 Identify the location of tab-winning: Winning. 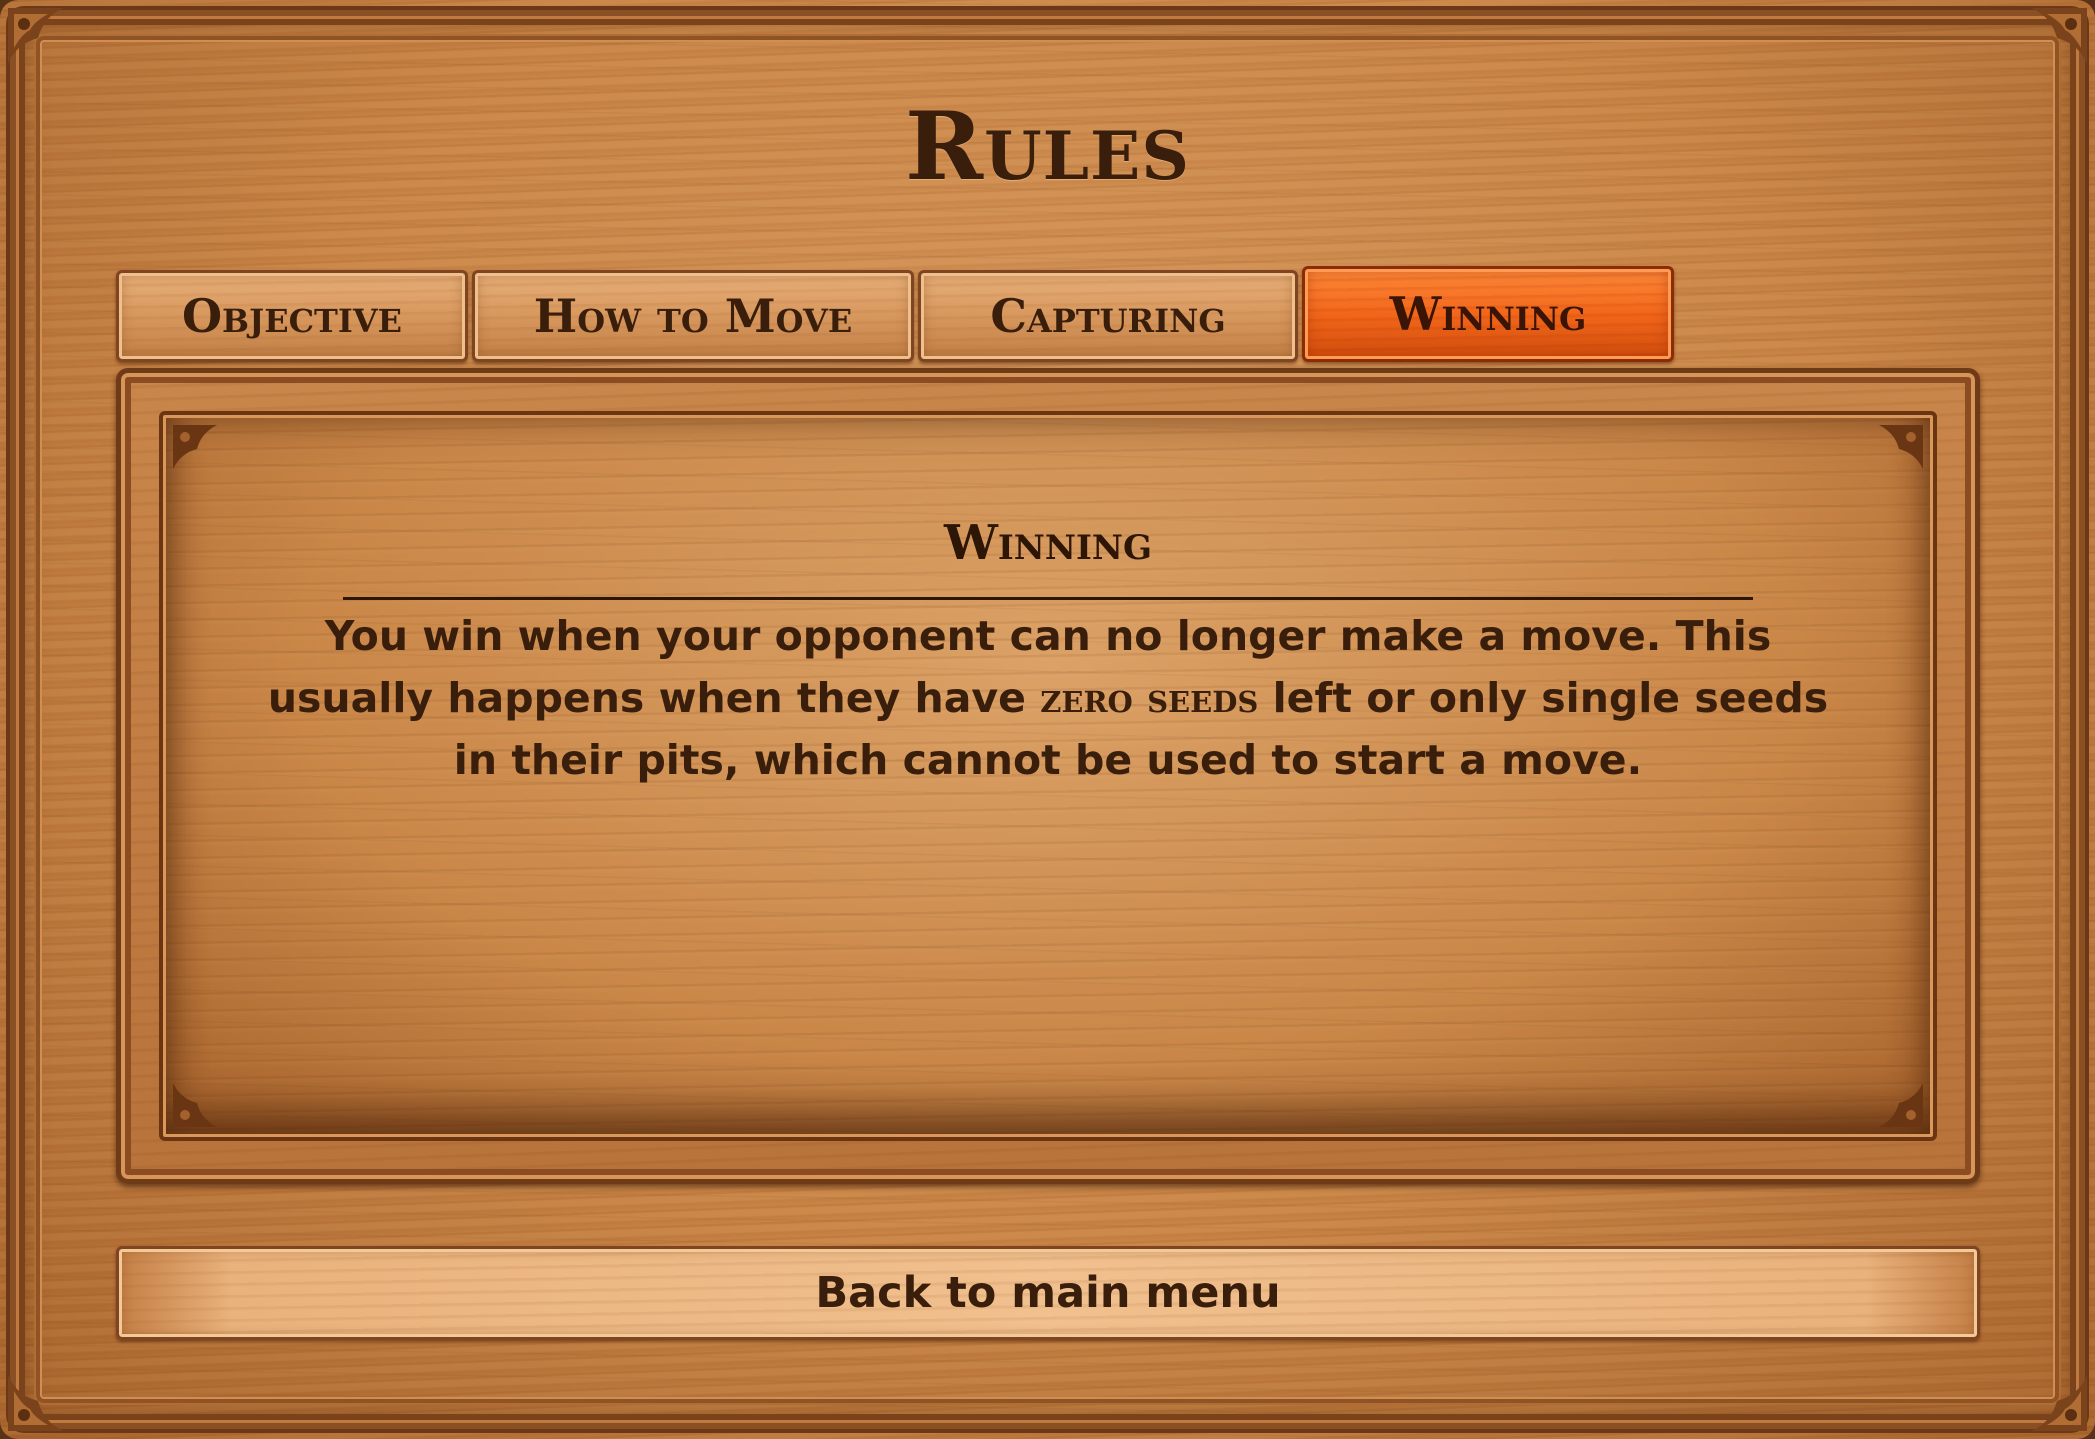
(1488, 314).